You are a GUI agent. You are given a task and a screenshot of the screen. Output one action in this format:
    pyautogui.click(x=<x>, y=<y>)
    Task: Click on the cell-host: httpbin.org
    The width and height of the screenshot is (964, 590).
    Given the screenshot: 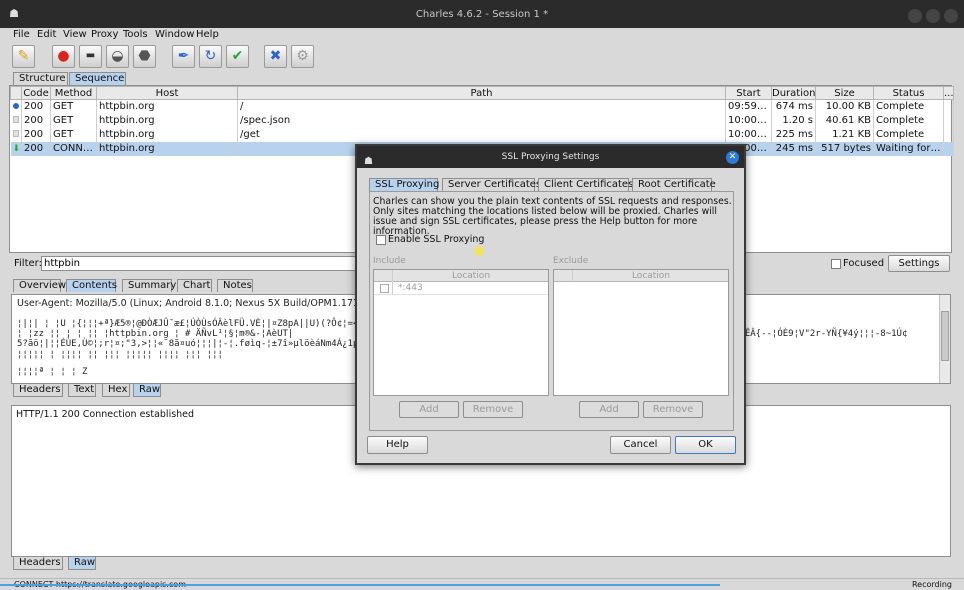 What is the action you would take?
    pyautogui.click(x=167, y=120)
    